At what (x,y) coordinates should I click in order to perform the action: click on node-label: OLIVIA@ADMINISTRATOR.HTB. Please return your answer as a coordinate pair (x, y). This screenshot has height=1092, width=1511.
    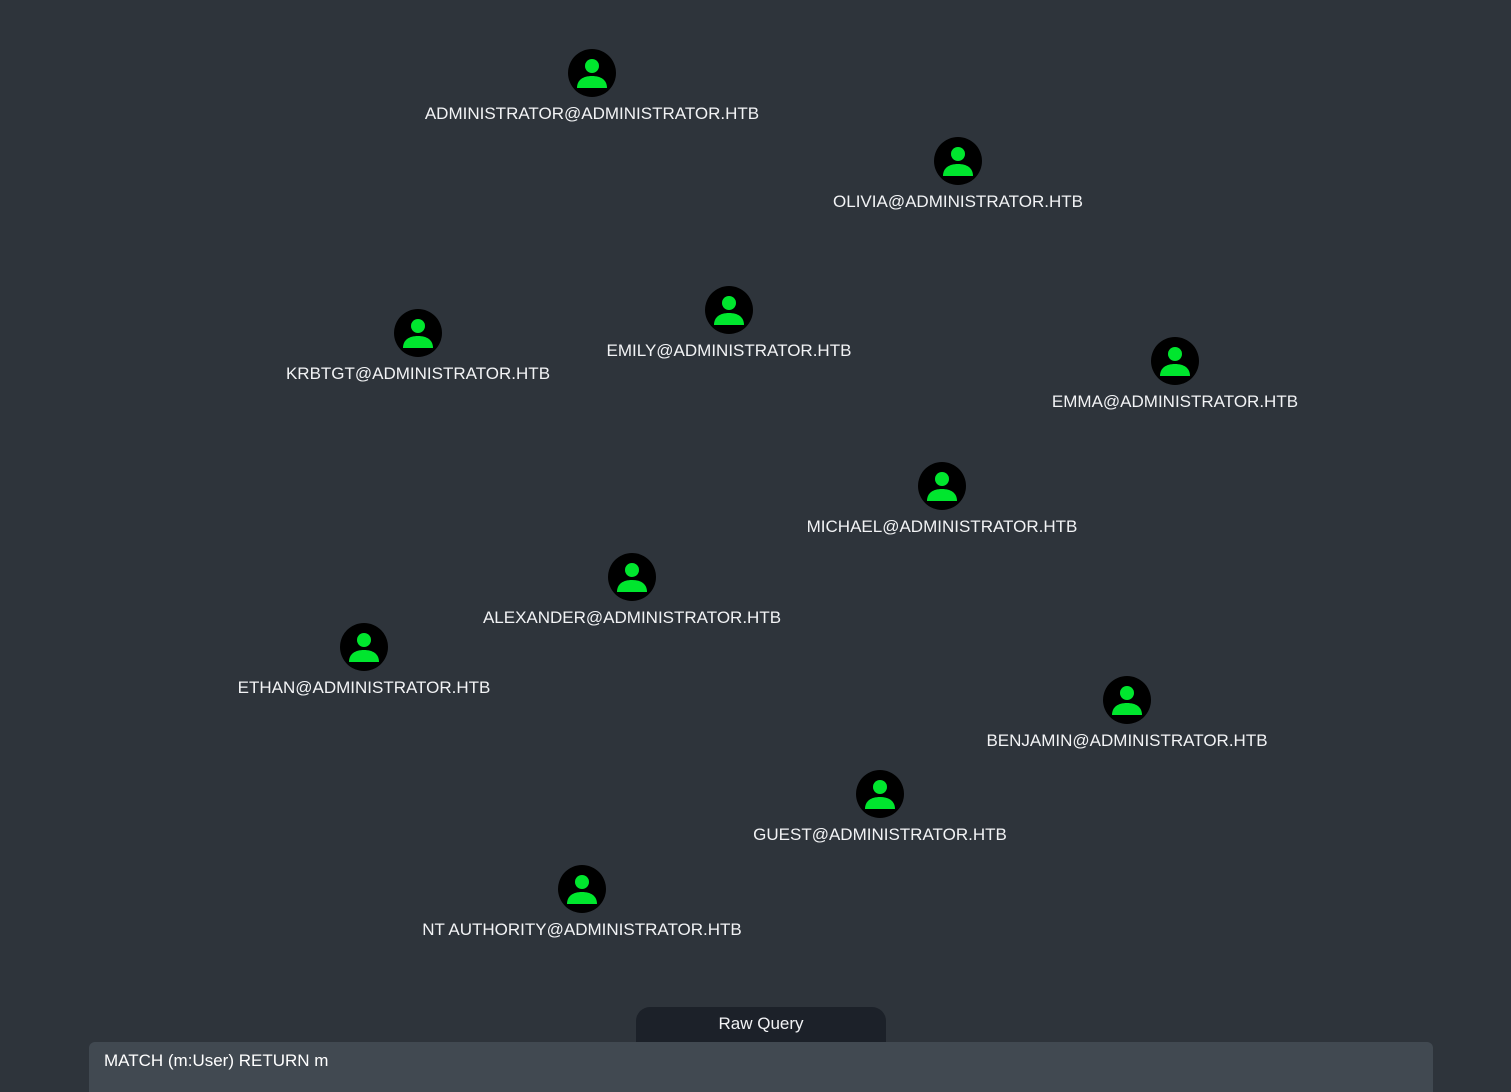
    Looking at the image, I should click on (958, 201).